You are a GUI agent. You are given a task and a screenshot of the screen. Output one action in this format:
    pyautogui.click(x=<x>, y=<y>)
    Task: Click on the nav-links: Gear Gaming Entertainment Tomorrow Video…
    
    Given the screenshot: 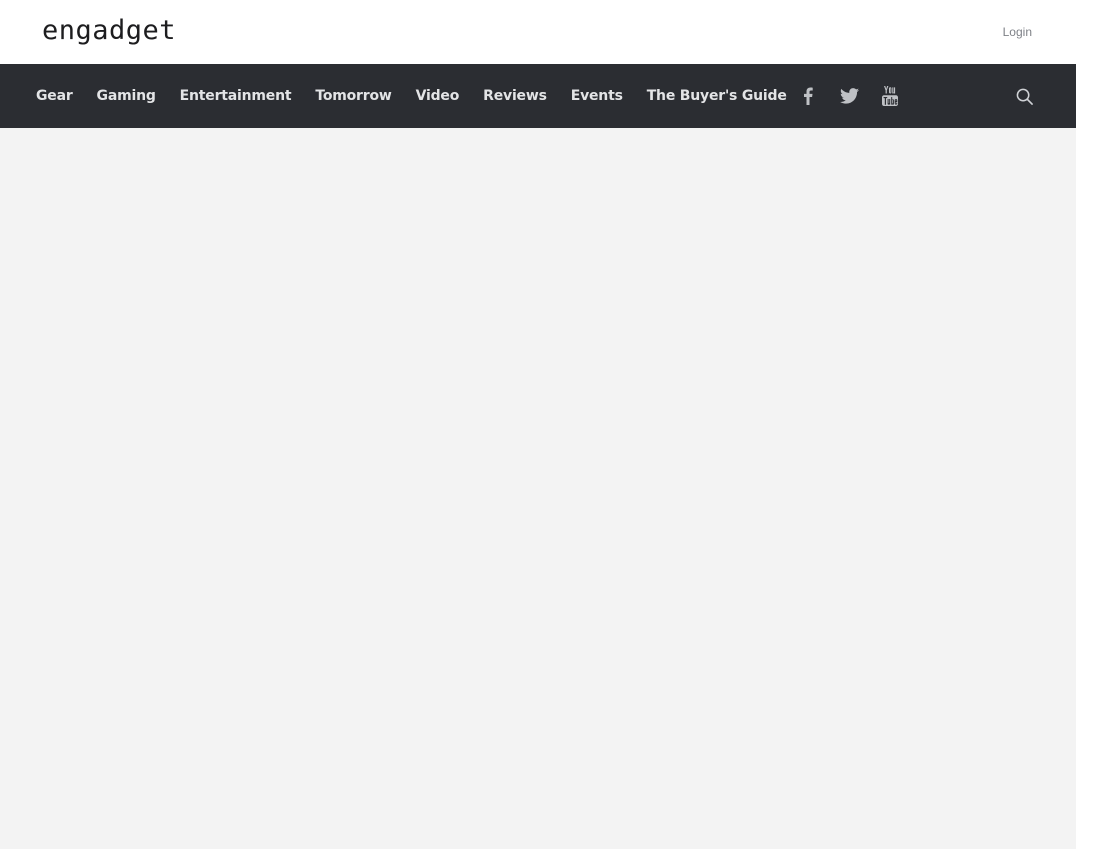 What is the action you would take?
    pyautogui.click(x=411, y=96)
    